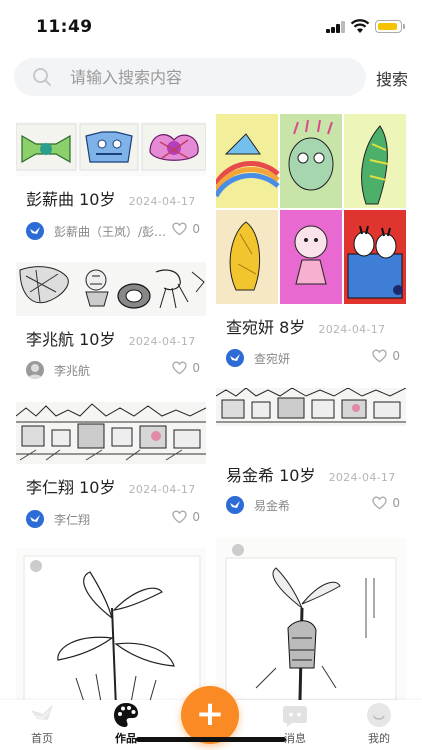 This screenshot has height=750, width=422. I want to click on card-title: 易金希 10岁 2024-04-17, so click(311, 474).